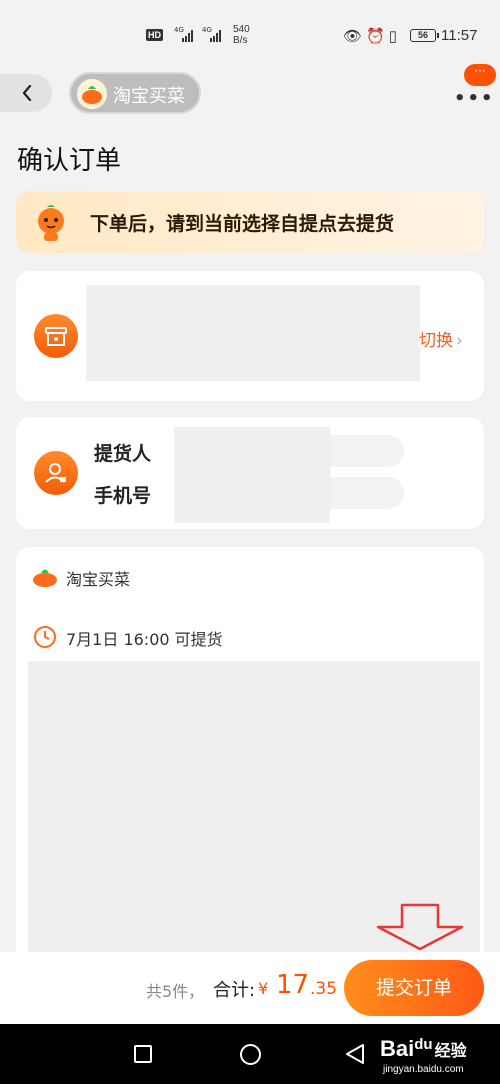  I want to click on app-name: 淘宝买菜, so click(149, 96).